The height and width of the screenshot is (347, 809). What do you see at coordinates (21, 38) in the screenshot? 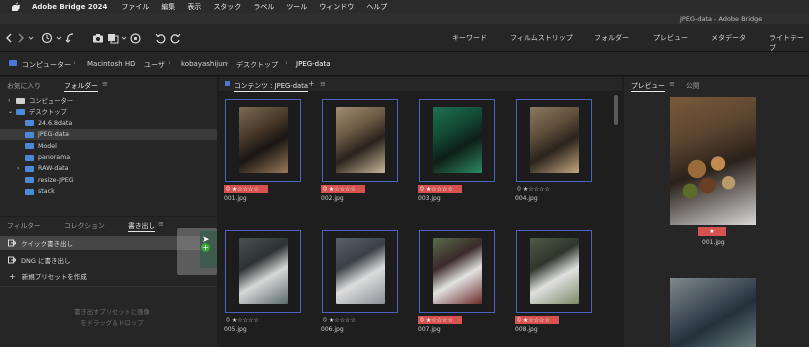
I see `forward-icon` at bounding box center [21, 38].